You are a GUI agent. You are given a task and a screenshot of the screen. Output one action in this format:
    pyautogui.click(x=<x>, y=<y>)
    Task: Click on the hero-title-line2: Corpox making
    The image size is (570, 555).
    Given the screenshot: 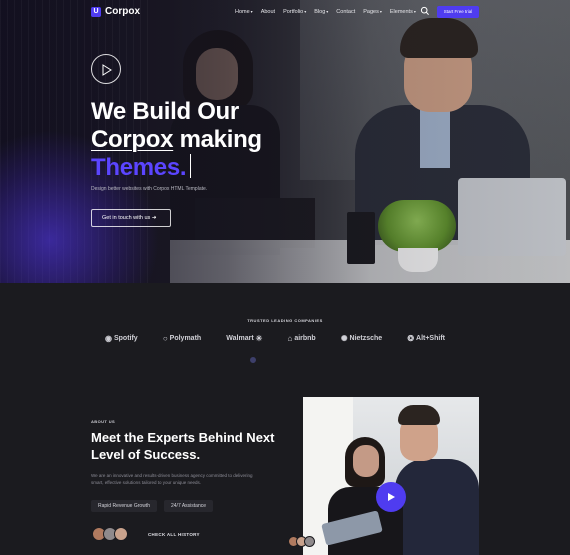 What is the action you would take?
    pyautogui.click(x=176, y=140)
    